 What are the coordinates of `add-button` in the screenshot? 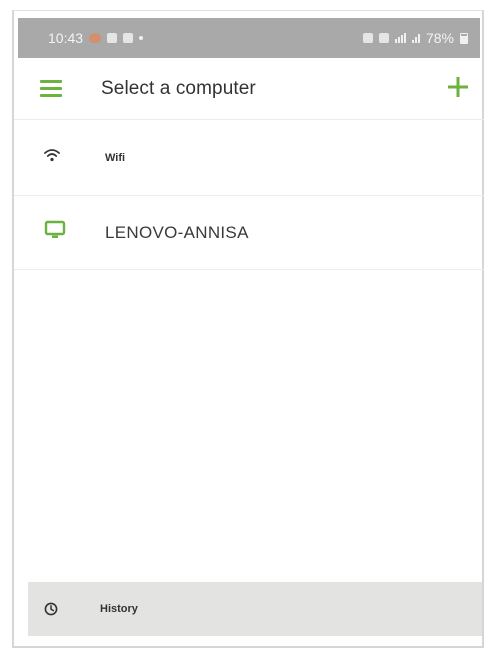 It's located at (458, 87).